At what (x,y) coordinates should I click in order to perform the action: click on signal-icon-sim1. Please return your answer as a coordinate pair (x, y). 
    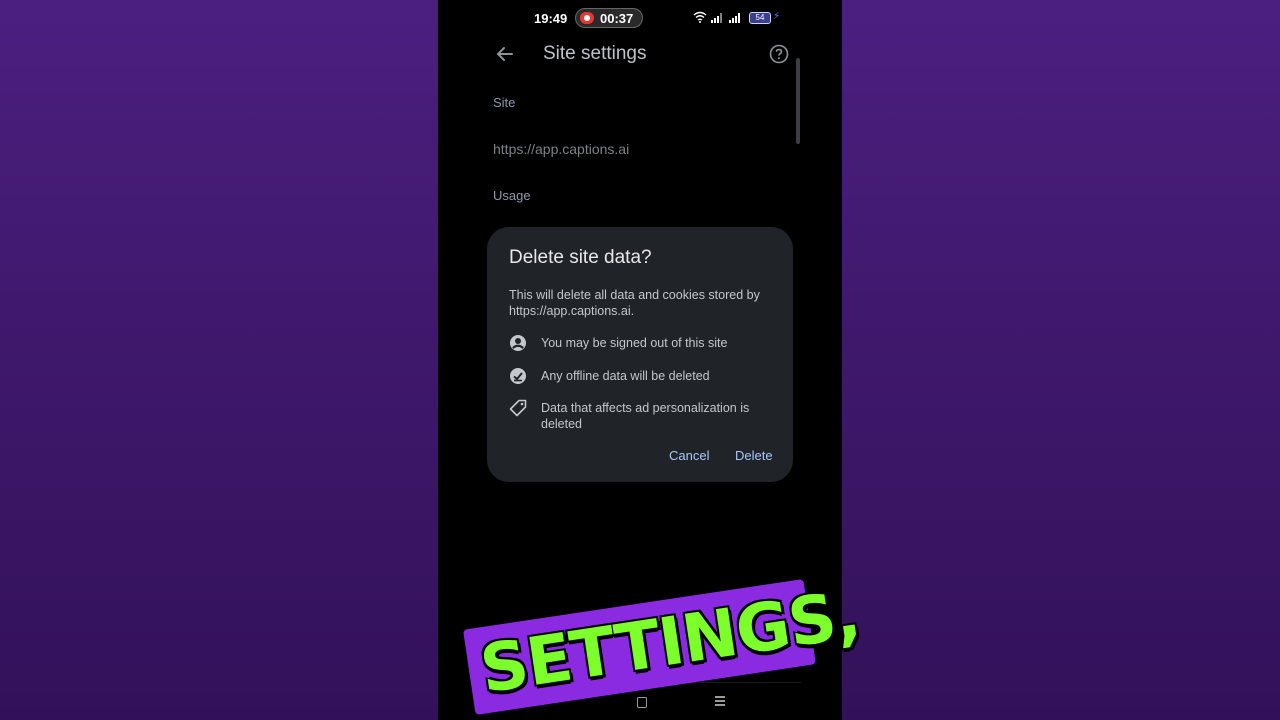
    Looking at the image, I should click on (718, 18).